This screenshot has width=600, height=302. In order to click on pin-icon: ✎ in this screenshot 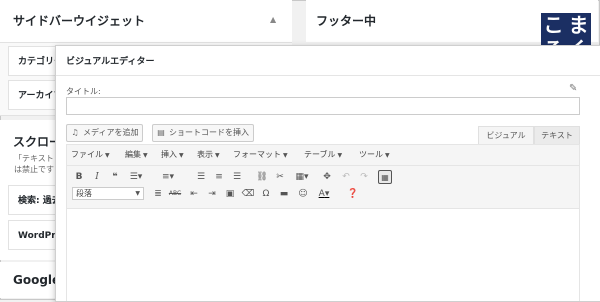, I will do `click(573, 88)`.